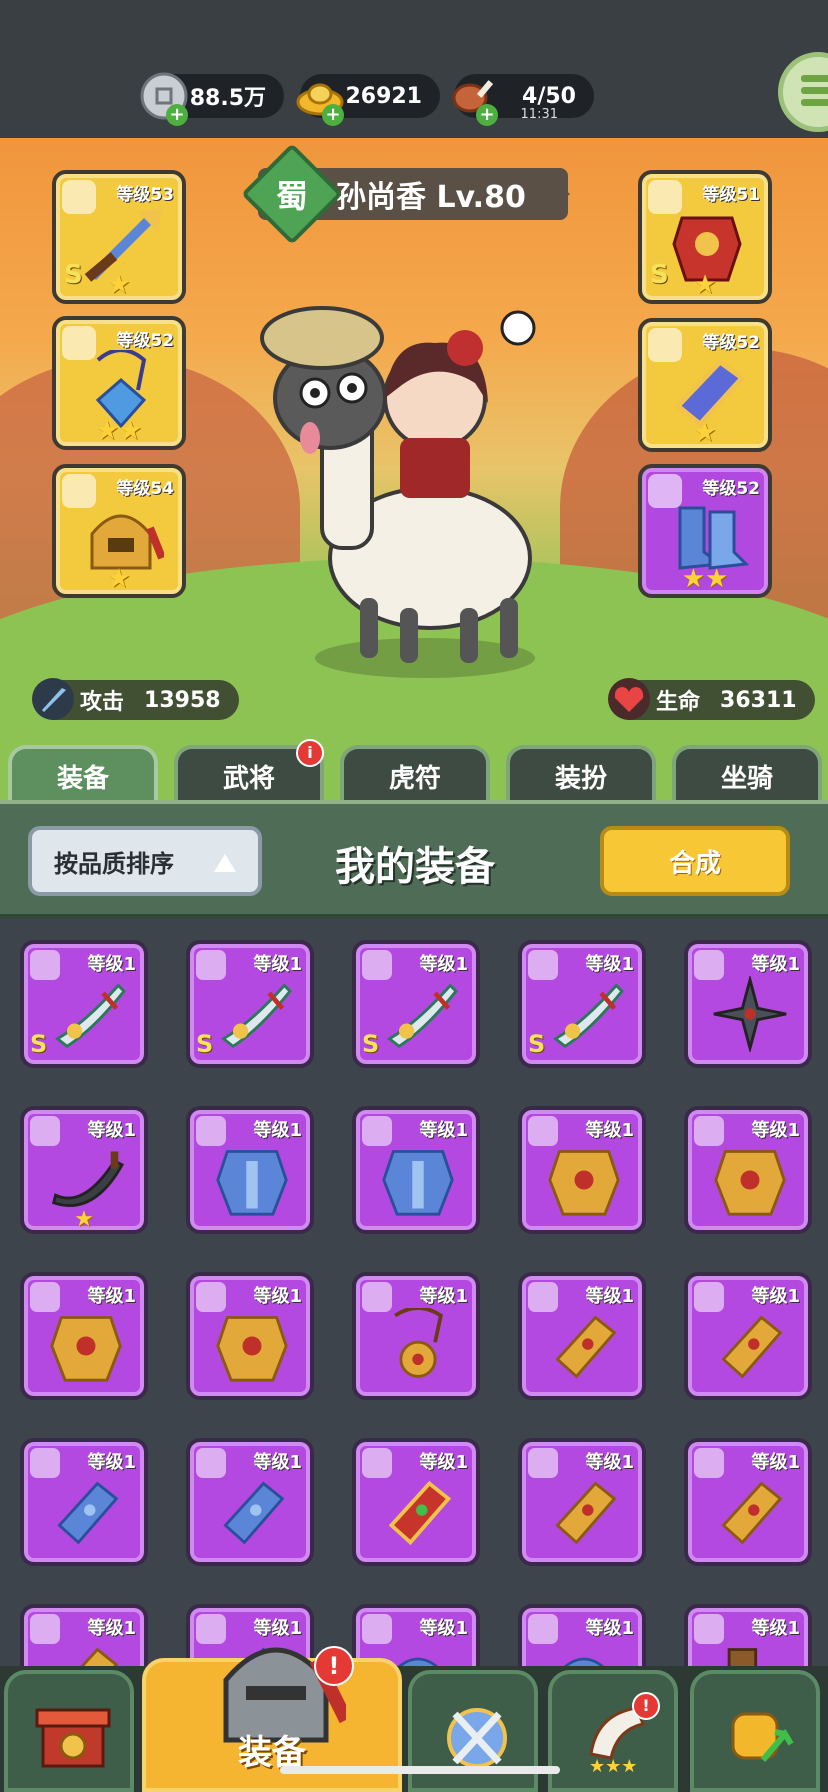 This screenshot has height=1792, width=828. Describe the element at coordinates (555, 194) in the screenshot. I see `banner-arrow-icon` at that location.